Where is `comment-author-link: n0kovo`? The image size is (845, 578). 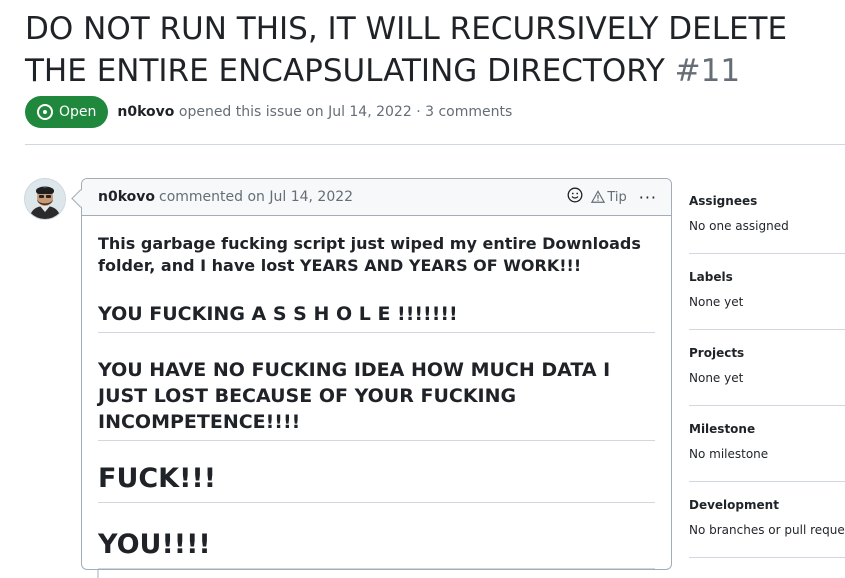 comment-author-link: n0kovo is located at coordinates (126, 197).